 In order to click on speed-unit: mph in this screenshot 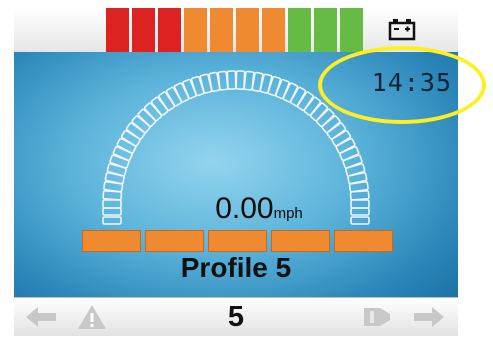, I will do `click(288, 213)`.